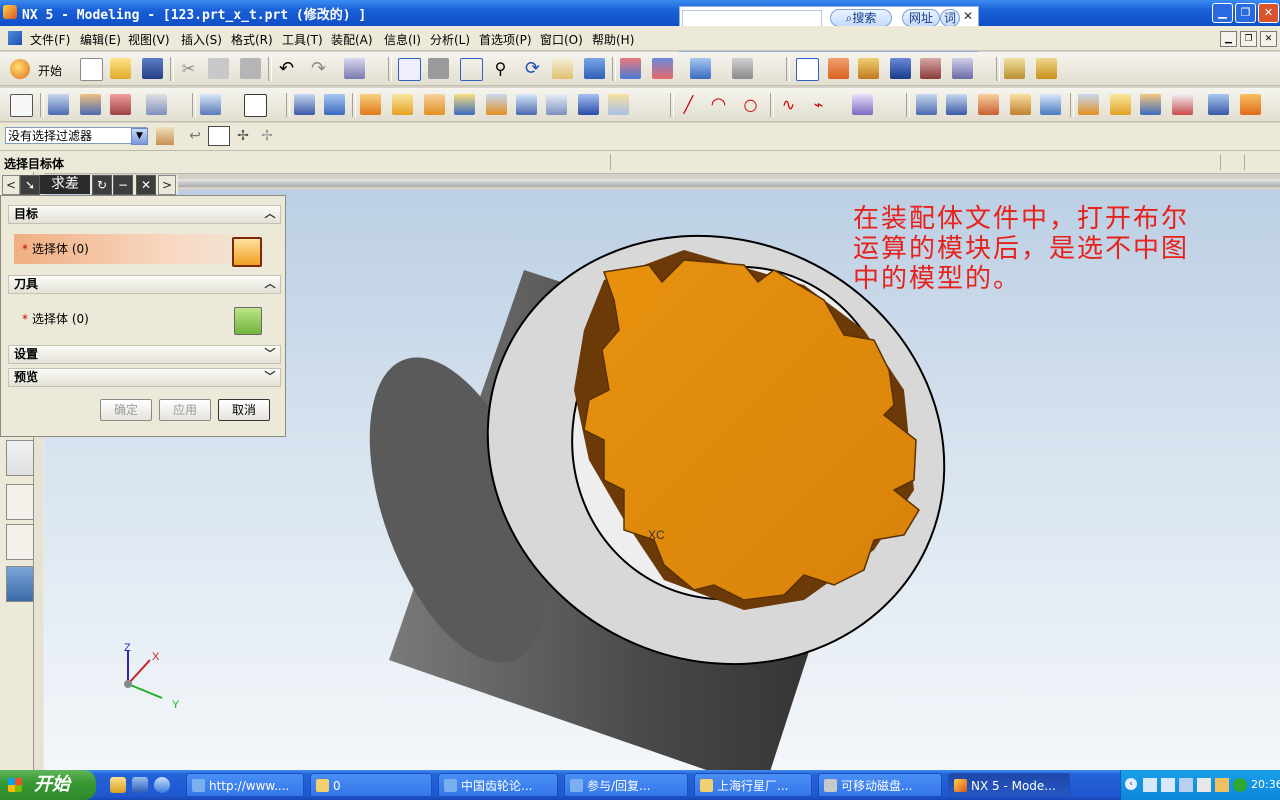 This screenshot has height=800, width=1280. I want to click on selection-tool-icon, so click(354, 68).